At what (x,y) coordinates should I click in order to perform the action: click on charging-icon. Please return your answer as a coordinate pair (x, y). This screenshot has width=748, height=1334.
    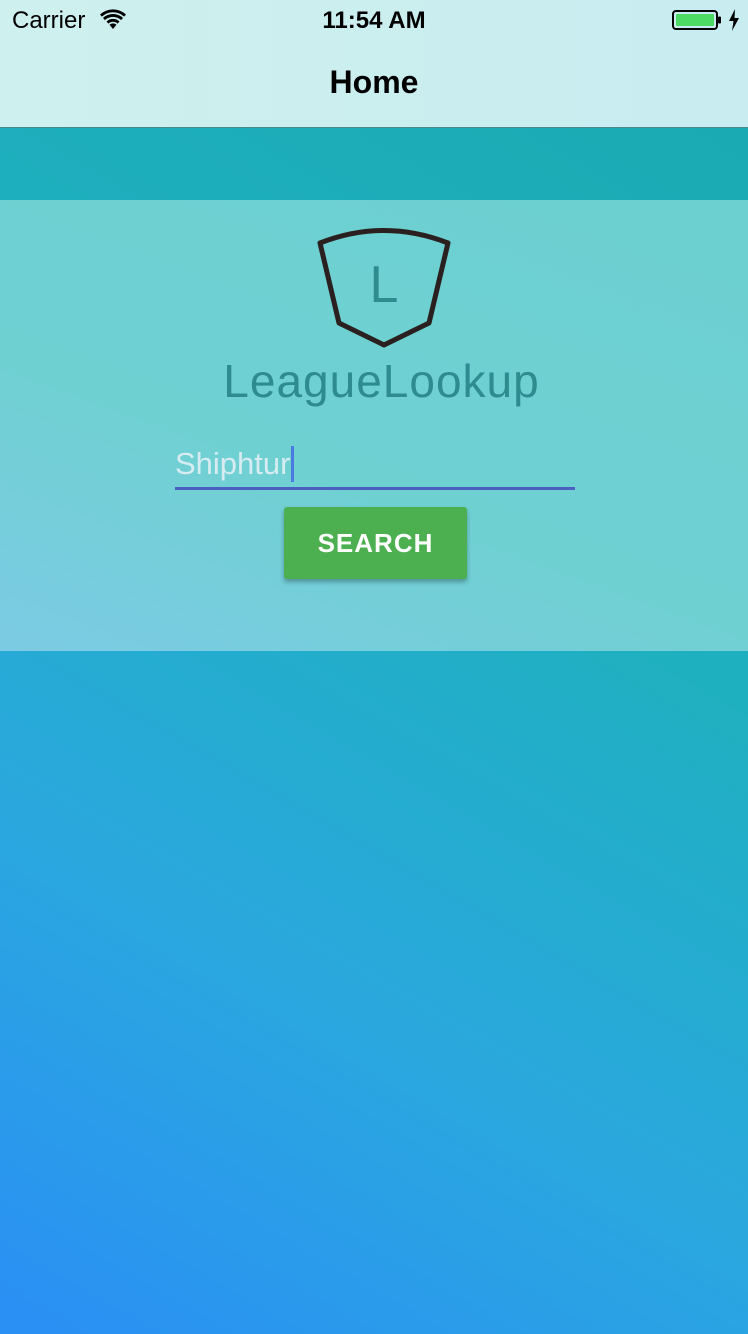
    Looking at the image, I should click on (734, 20).